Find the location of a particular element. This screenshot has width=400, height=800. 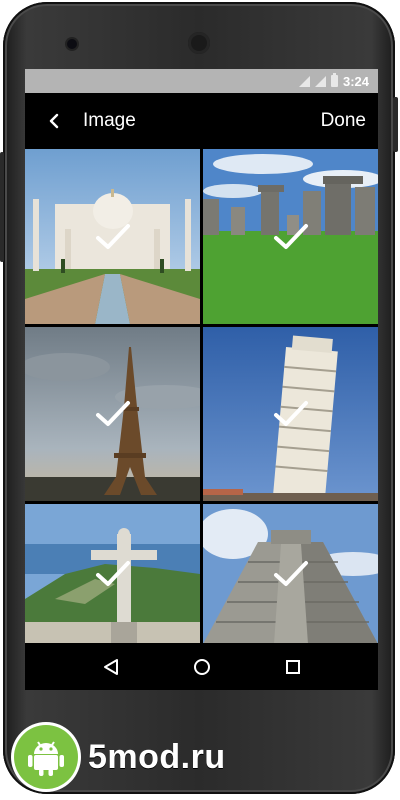

nav-back-button is located at coordinates (111, 667).